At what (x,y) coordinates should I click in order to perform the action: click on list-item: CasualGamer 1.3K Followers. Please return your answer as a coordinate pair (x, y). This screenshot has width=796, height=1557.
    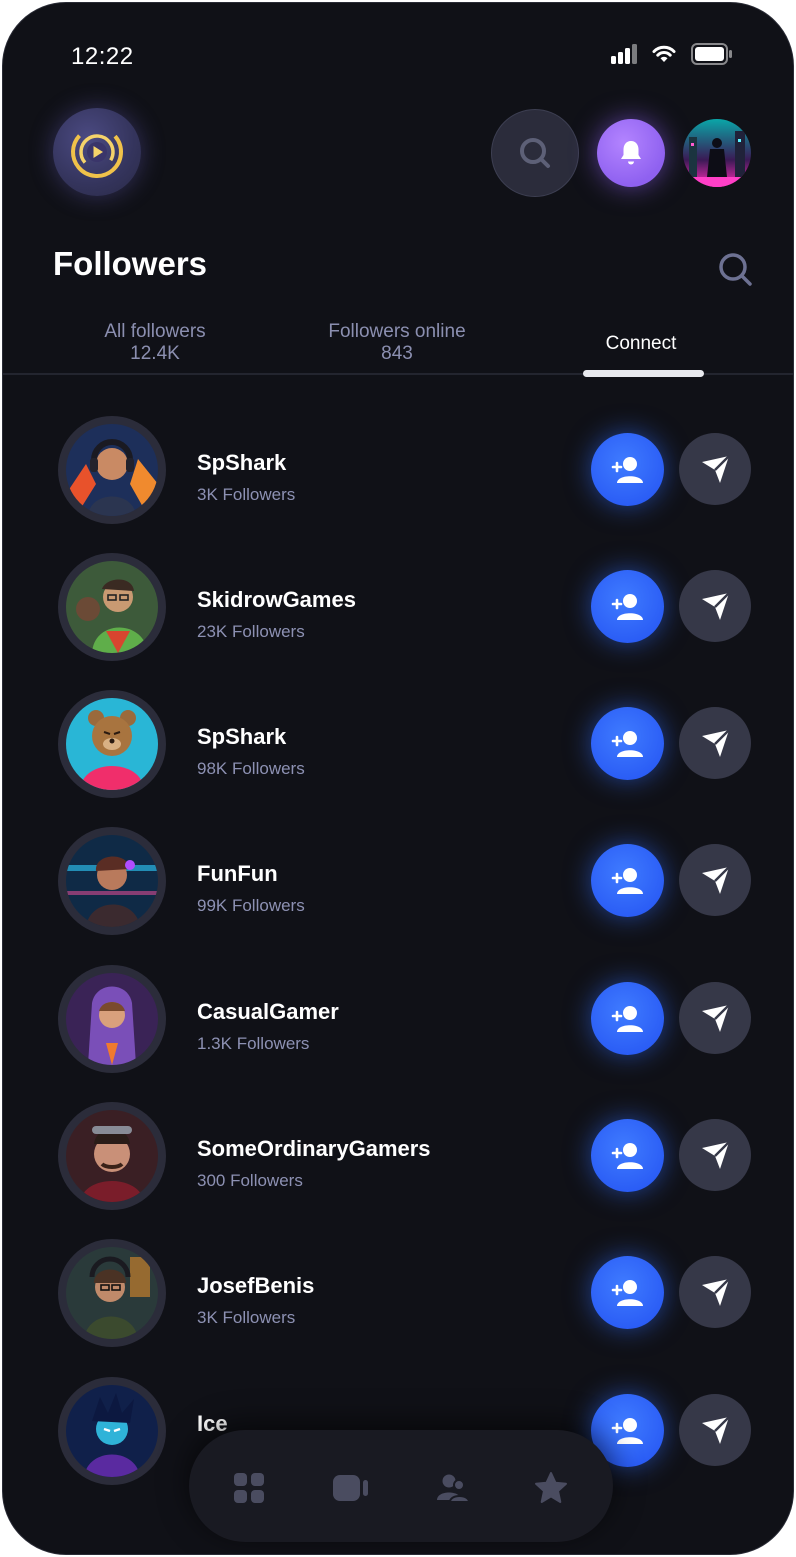
    Looking at the image, I should click on (398, 1020).